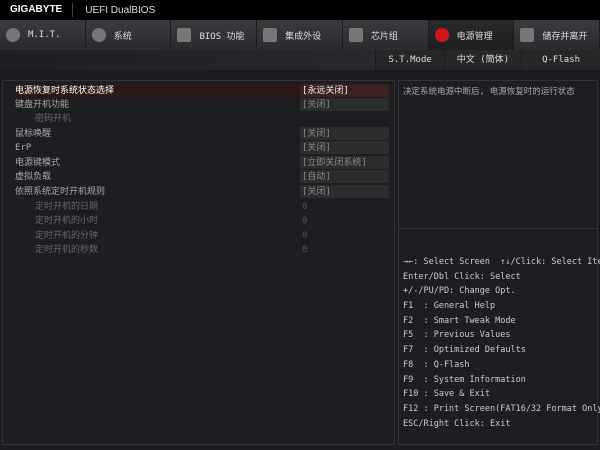 The width and height of the screenshot is (600, 450). Describe the element at coordinates (344, 162) in the screenshot. I see `setting-value: [立即关闭系统]` at that location.